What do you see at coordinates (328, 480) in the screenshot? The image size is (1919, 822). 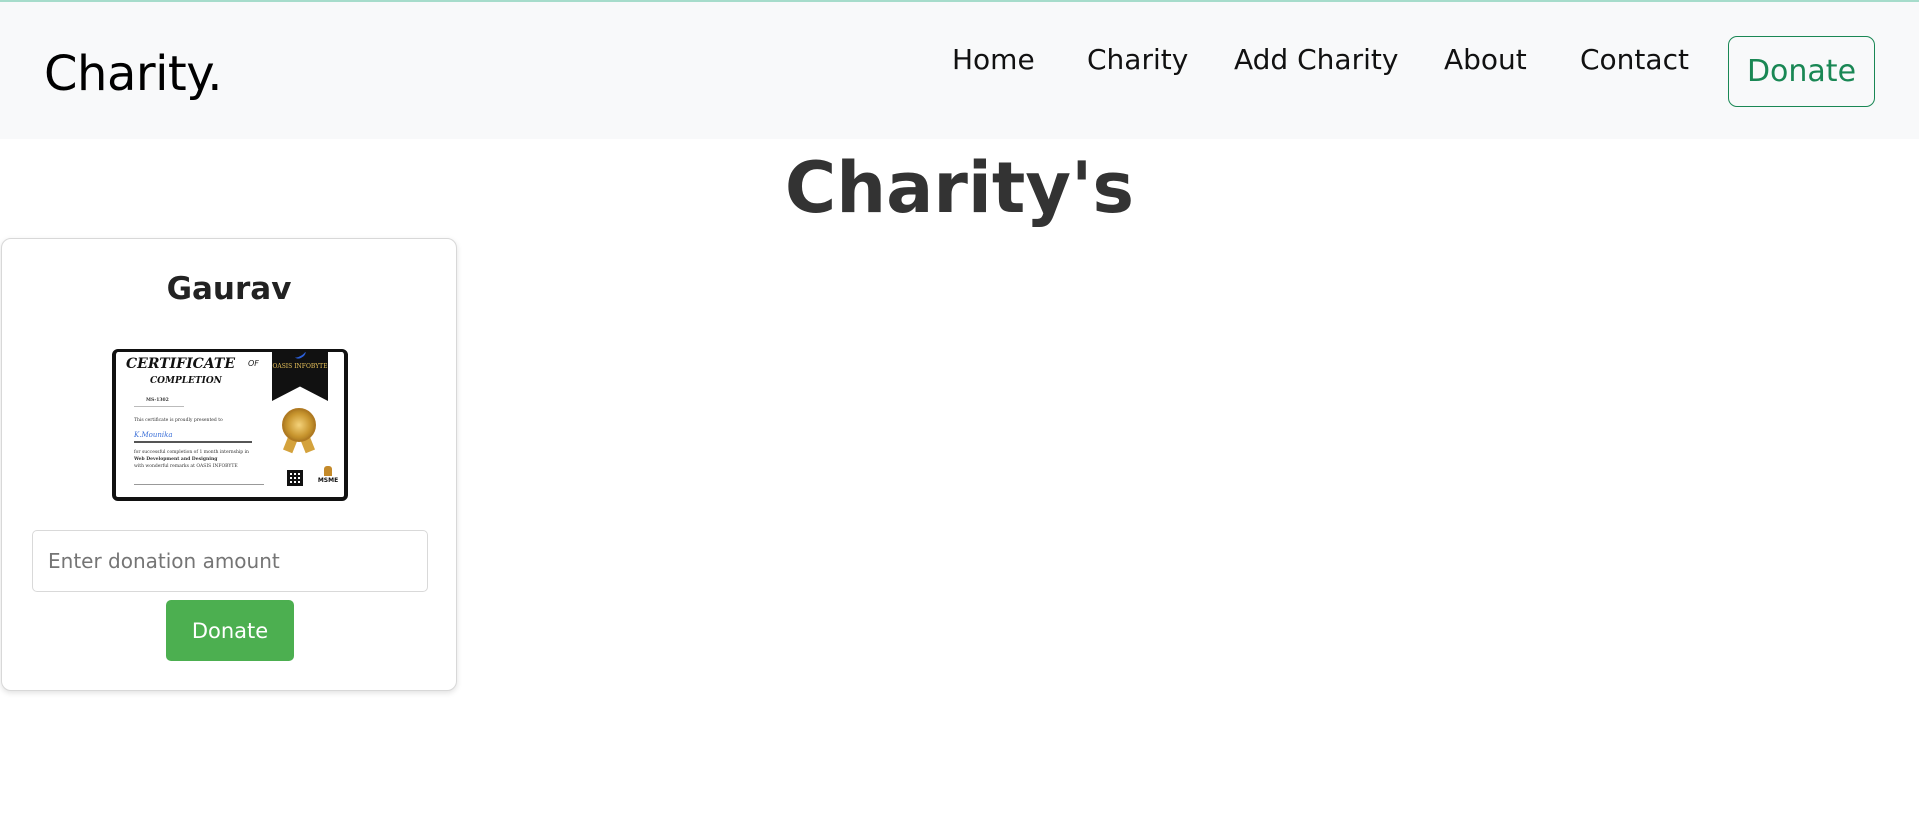 I see `emblem-text: MSME` at bounding box center [328, 480].